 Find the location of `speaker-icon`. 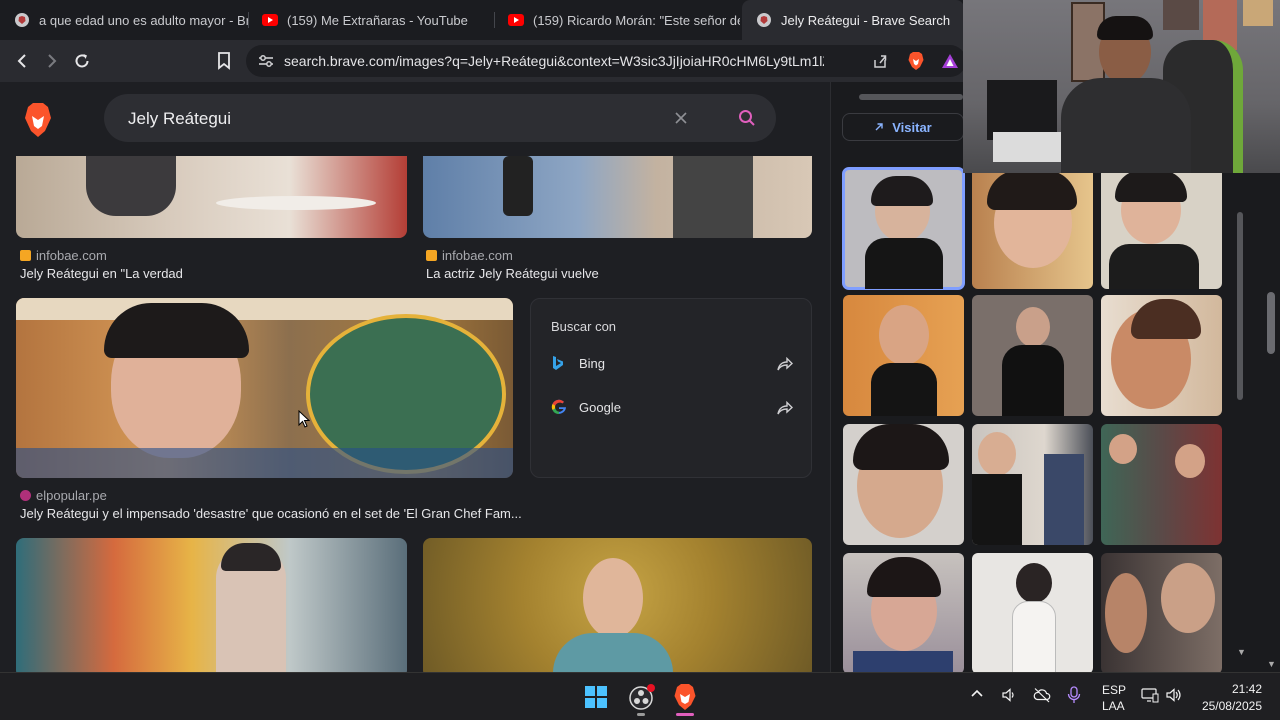

speaker-icon is located at coordinates (1009, 696).